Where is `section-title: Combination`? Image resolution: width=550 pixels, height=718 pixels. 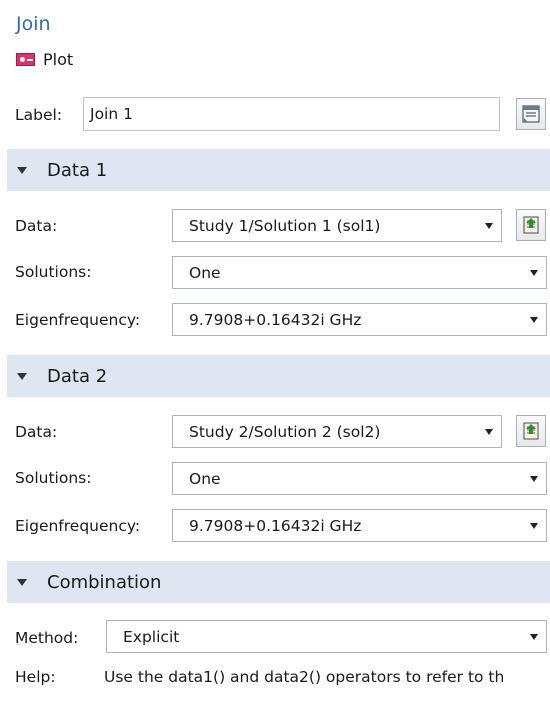 section-title: Combination is located at coordinates (104, 582).